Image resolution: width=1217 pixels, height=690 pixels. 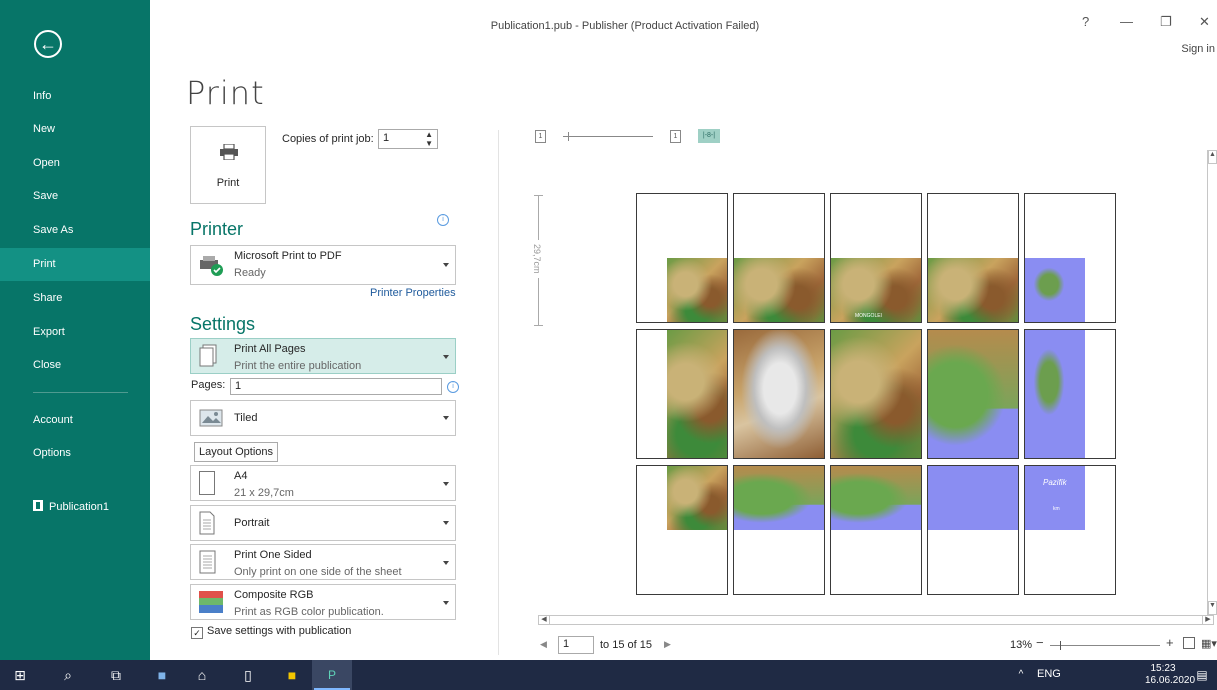 I want to click on sticky-notes-icon: ■, so click(x=292, y=675).